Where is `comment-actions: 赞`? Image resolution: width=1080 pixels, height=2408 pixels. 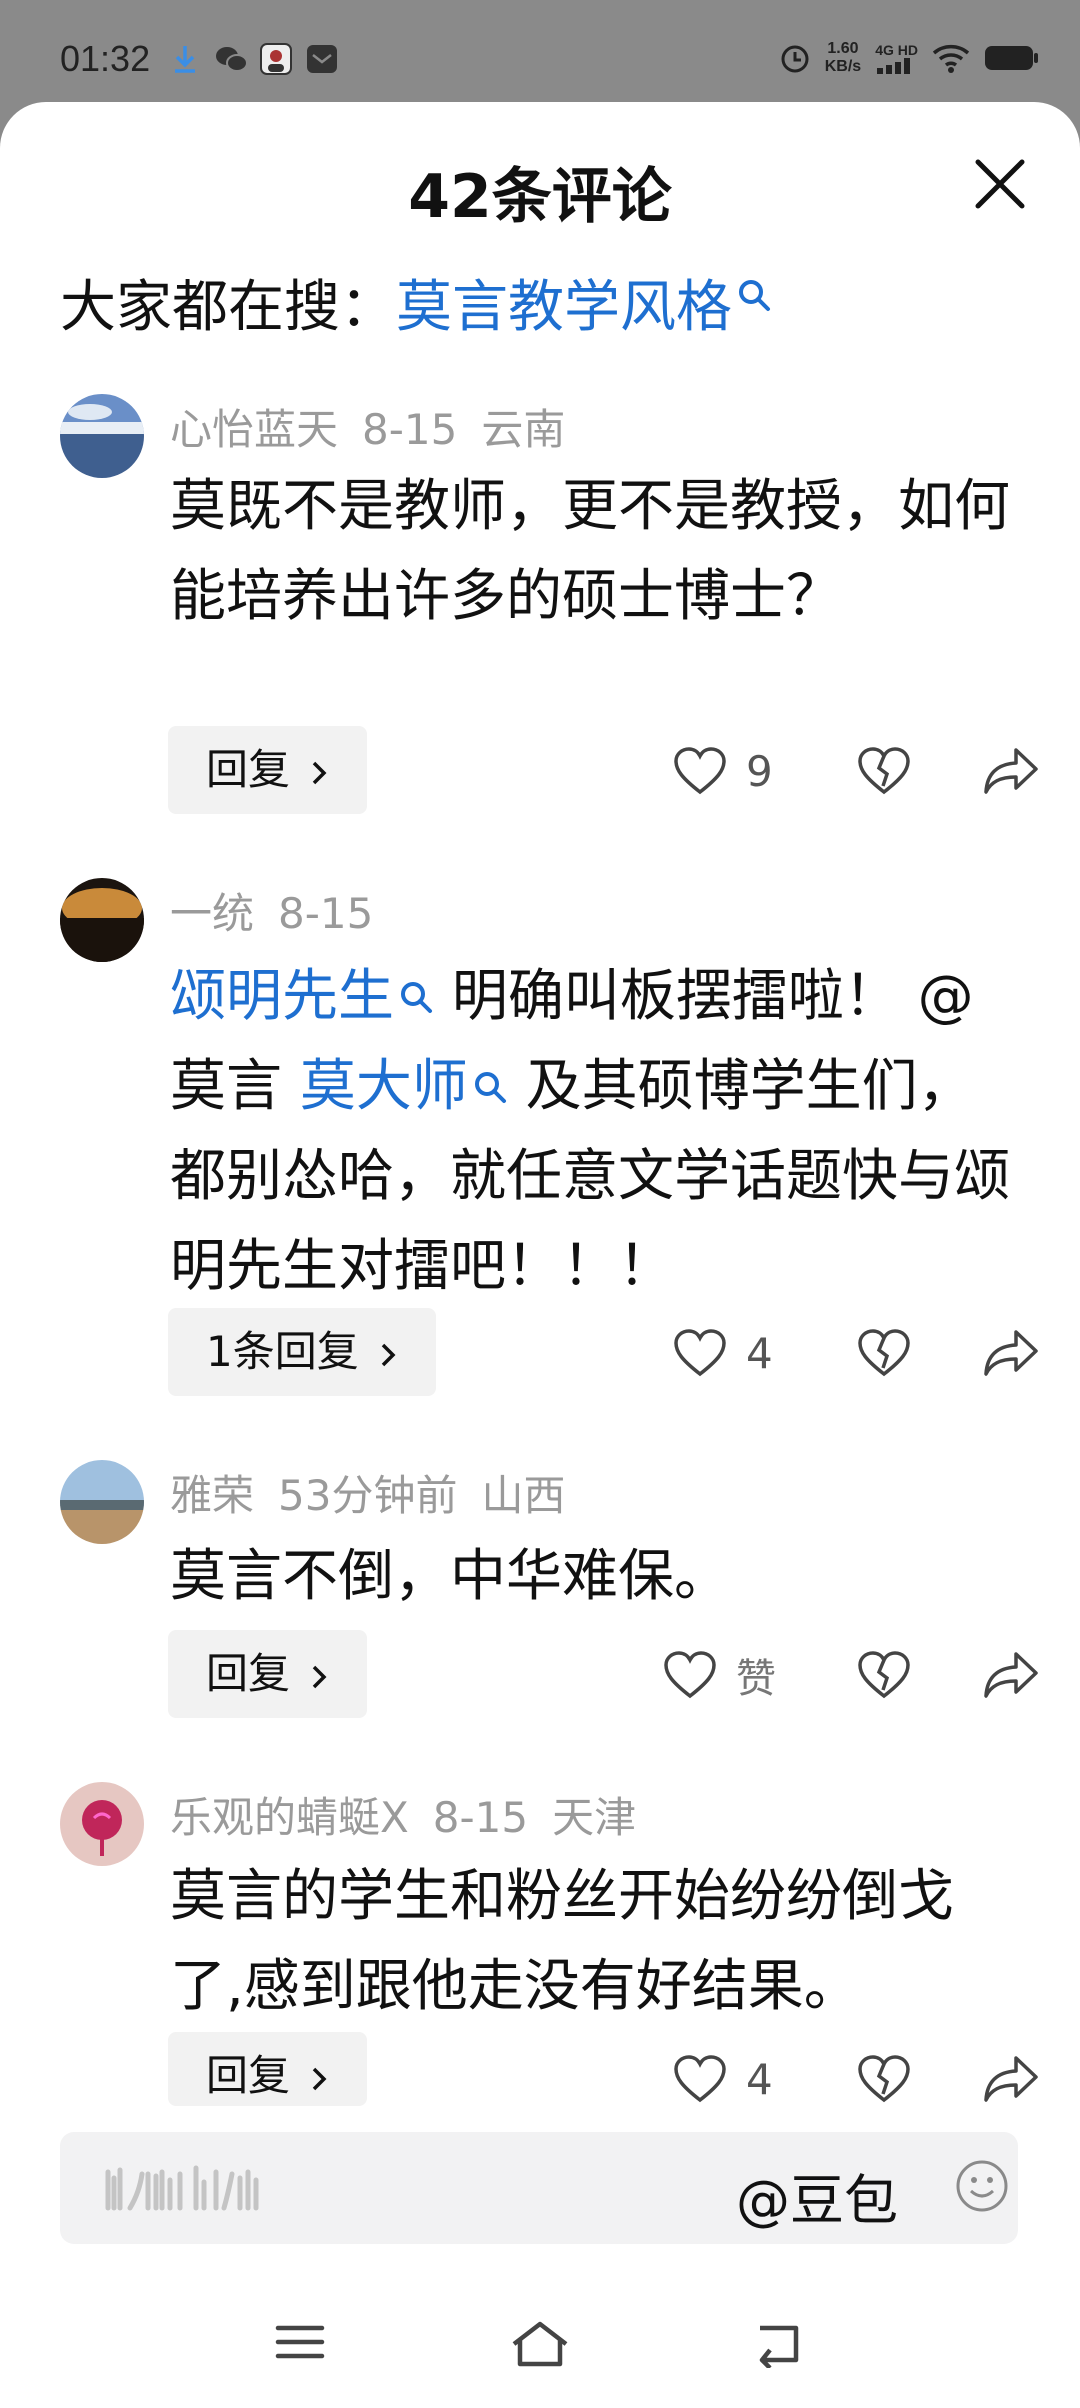
comment-actions: 赞 is located at coordinates (851, 1675).